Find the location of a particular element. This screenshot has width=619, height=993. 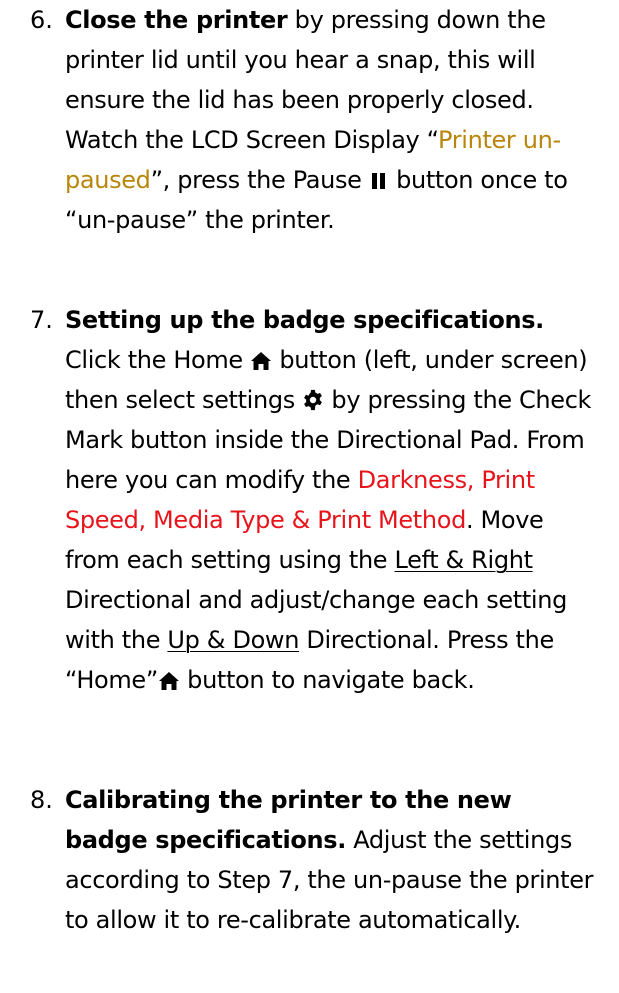

step-number: 7. is located at coordinates (41, 320).